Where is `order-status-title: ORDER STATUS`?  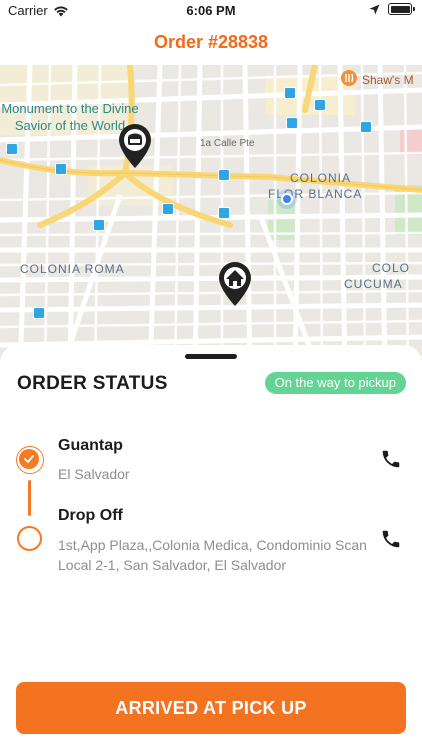
order-status-title: ORDER STATUS is located at coordinates (92, 383).